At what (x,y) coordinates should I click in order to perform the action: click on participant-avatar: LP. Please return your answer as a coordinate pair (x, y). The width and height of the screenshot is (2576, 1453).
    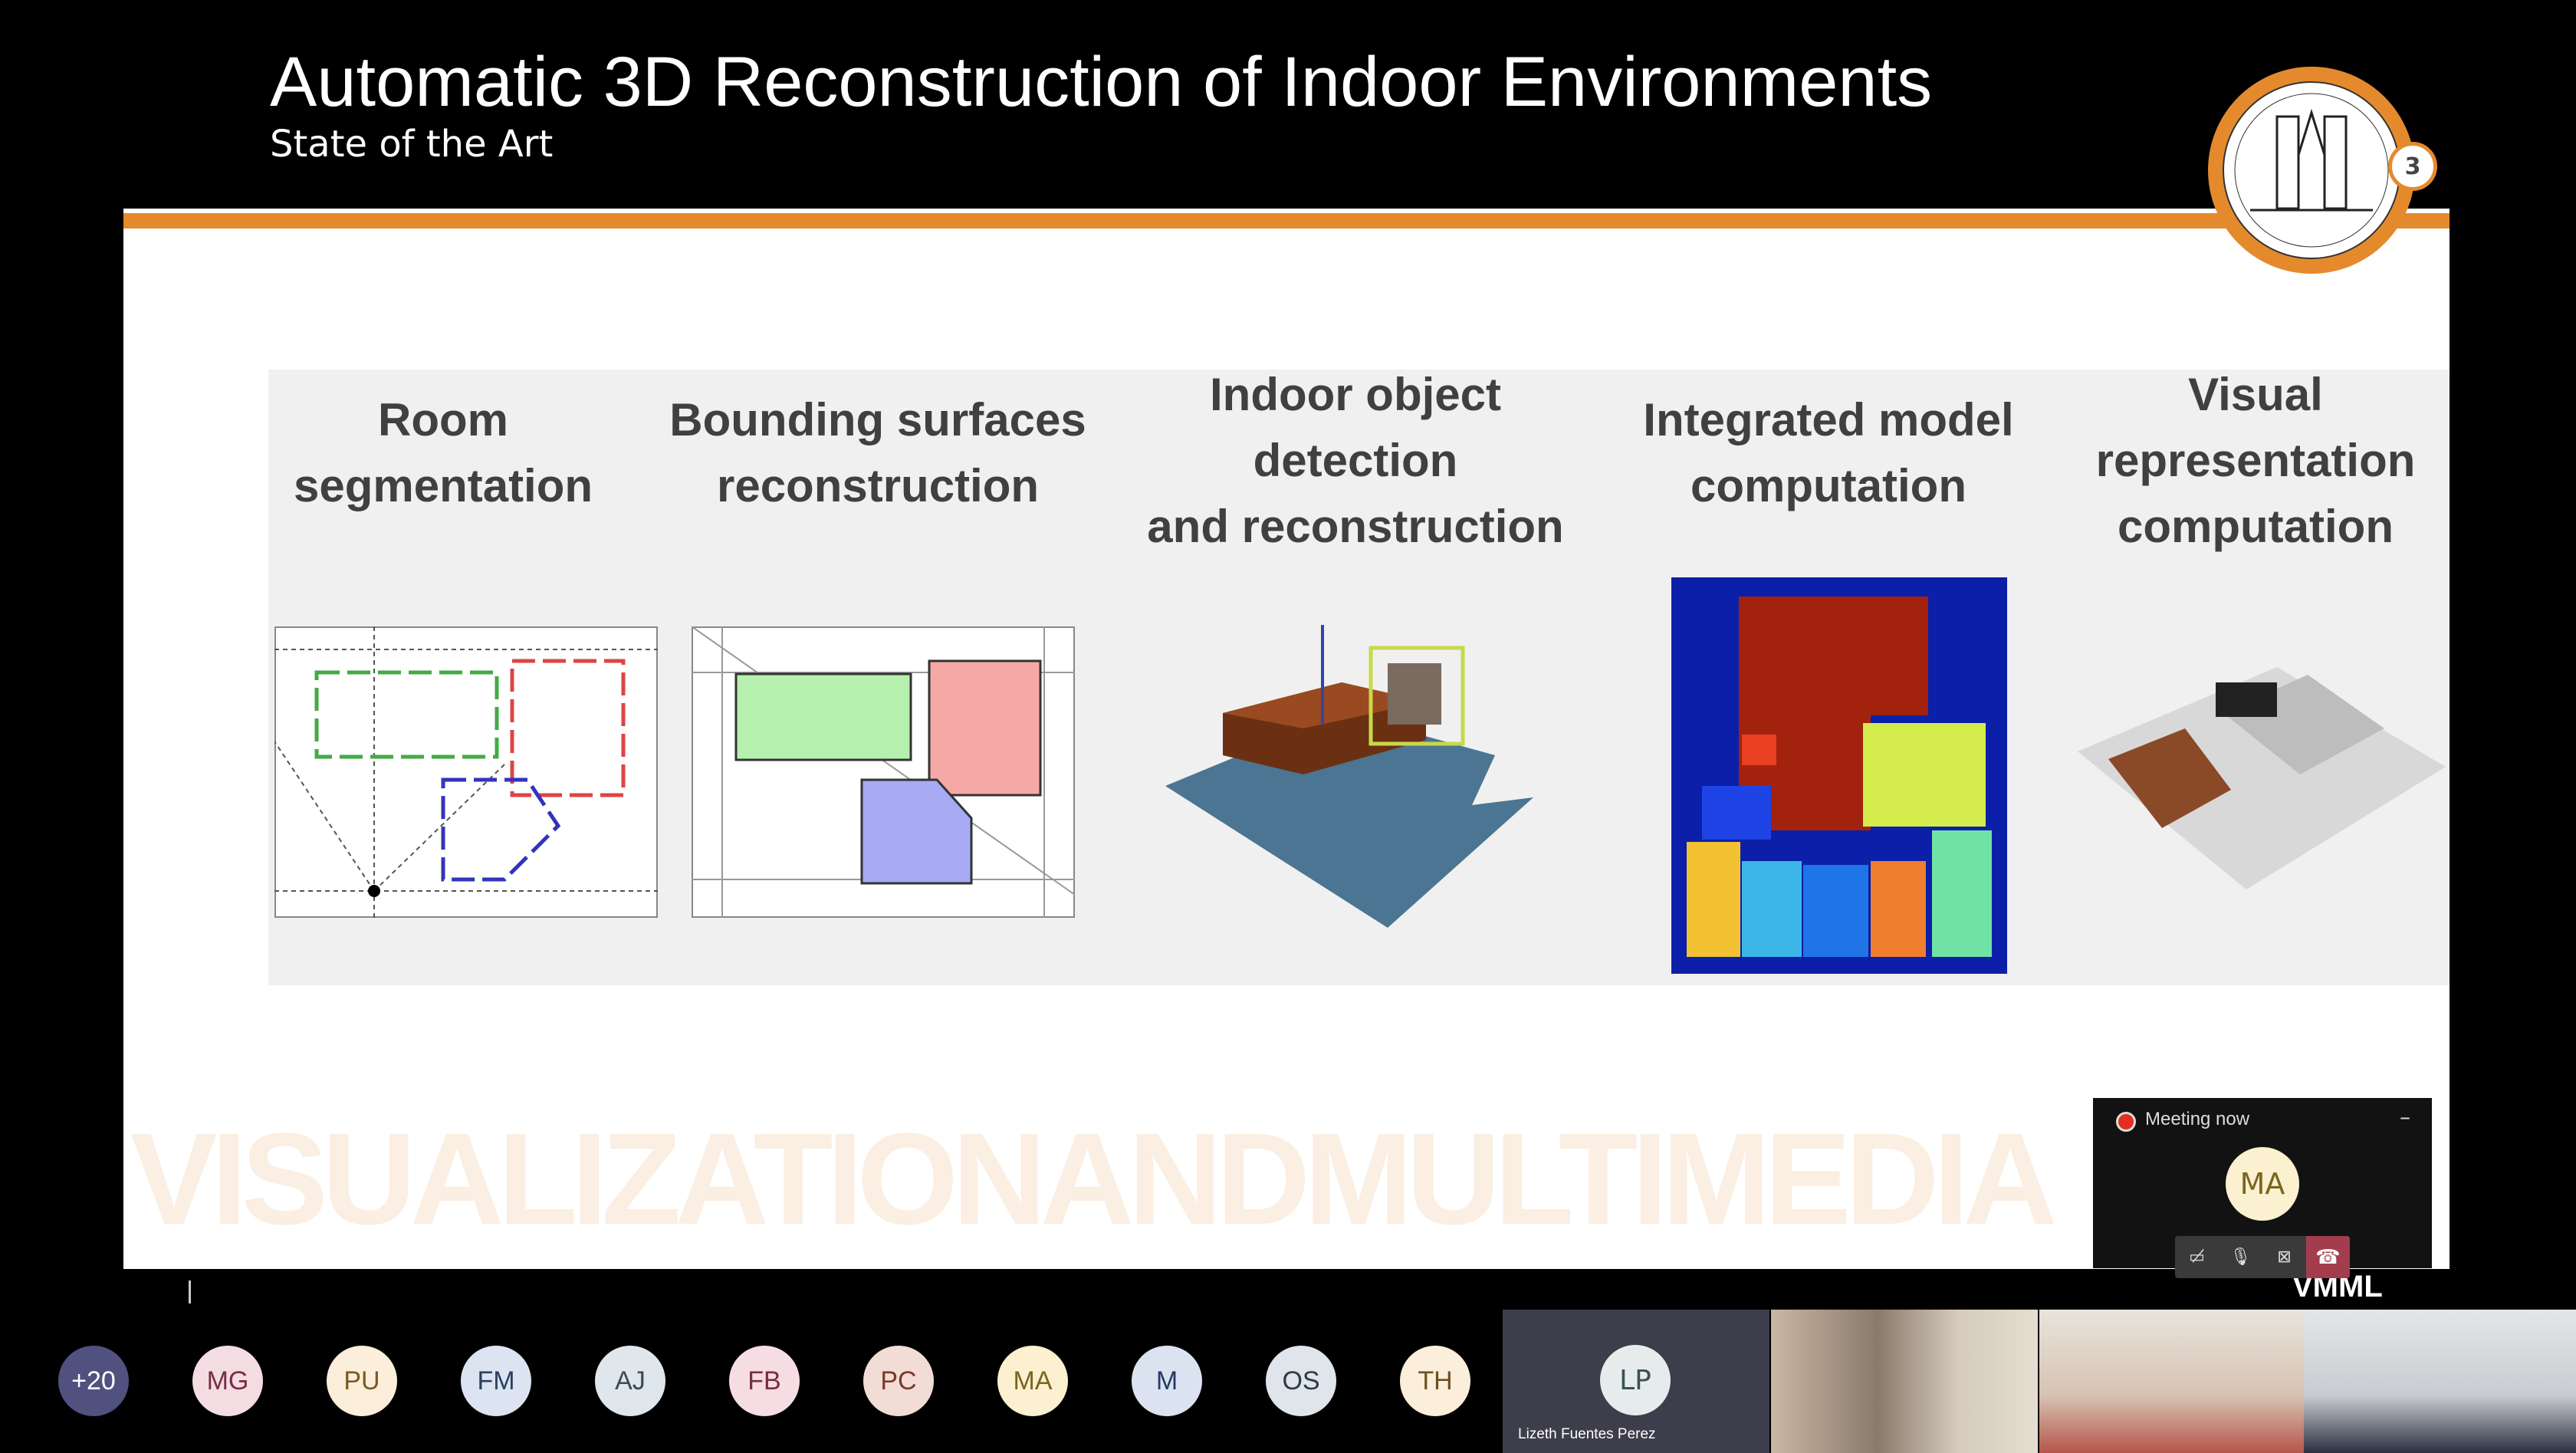
    Looking at the image, I should click on (1636, 1380).